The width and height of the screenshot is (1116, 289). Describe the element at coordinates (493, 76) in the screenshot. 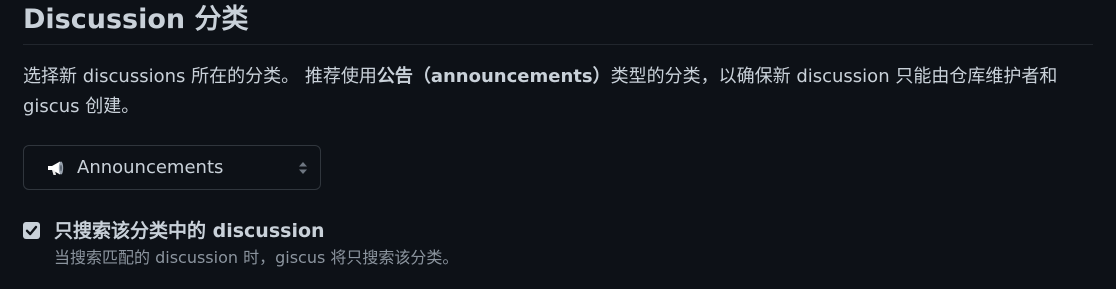

I see `description-bold-announcements: 公告（announcements）` at that location.